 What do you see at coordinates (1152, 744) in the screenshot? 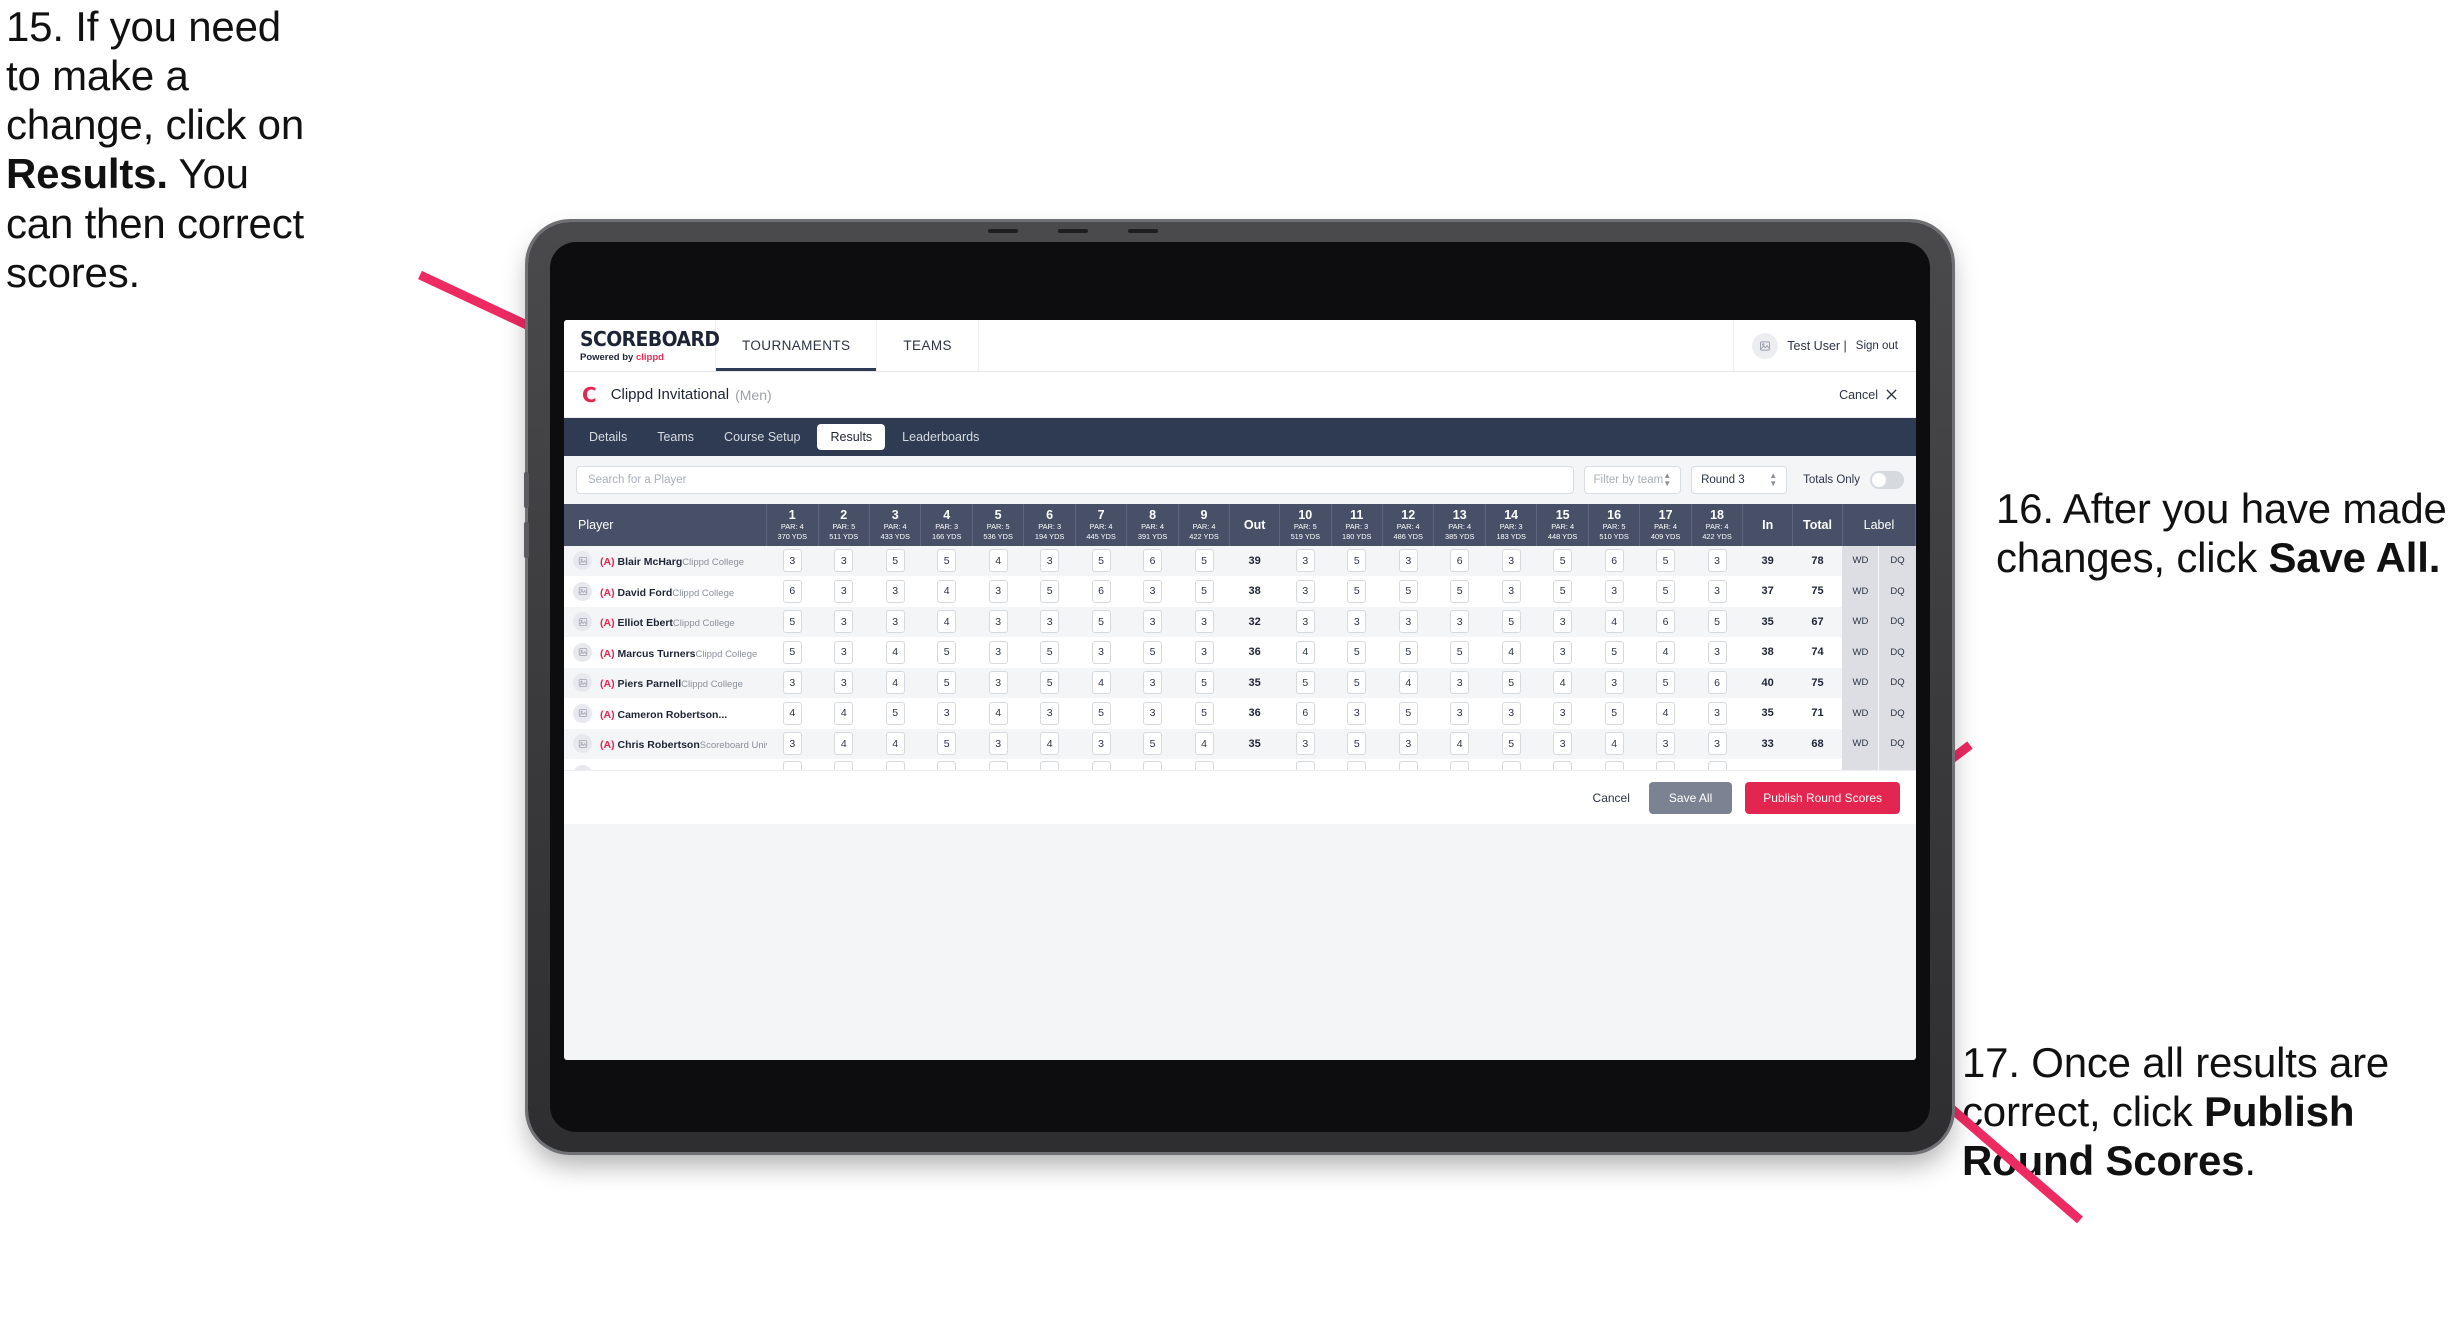
I see `score-cell-front-8: 5` at bounding box center [1152, 744].